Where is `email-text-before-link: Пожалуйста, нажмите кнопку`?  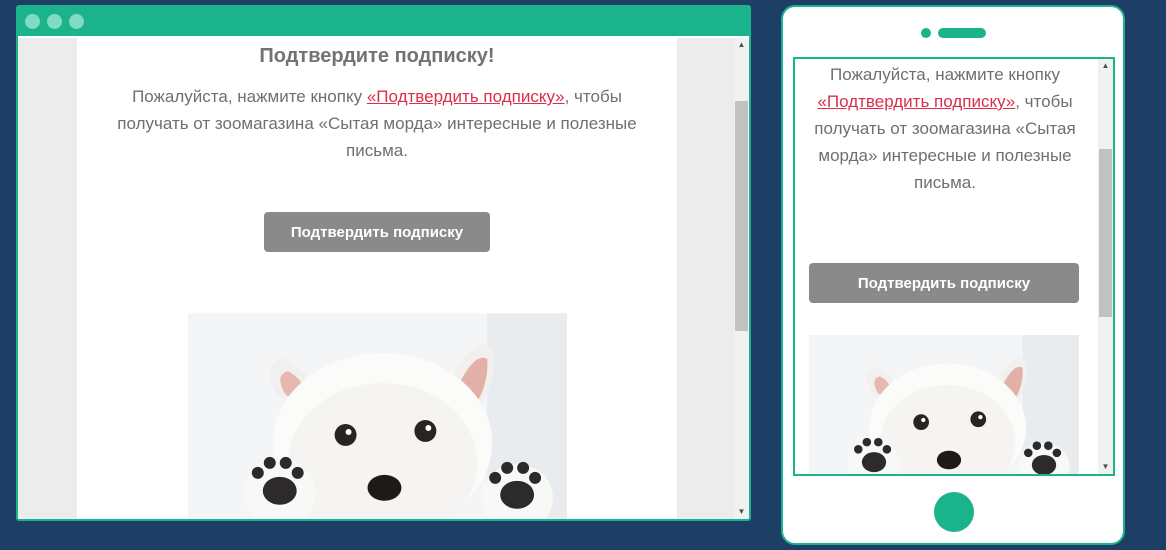 email-text-before-link: Пожалуйста, нажмите кнопку is located at coordinates (249, 96).